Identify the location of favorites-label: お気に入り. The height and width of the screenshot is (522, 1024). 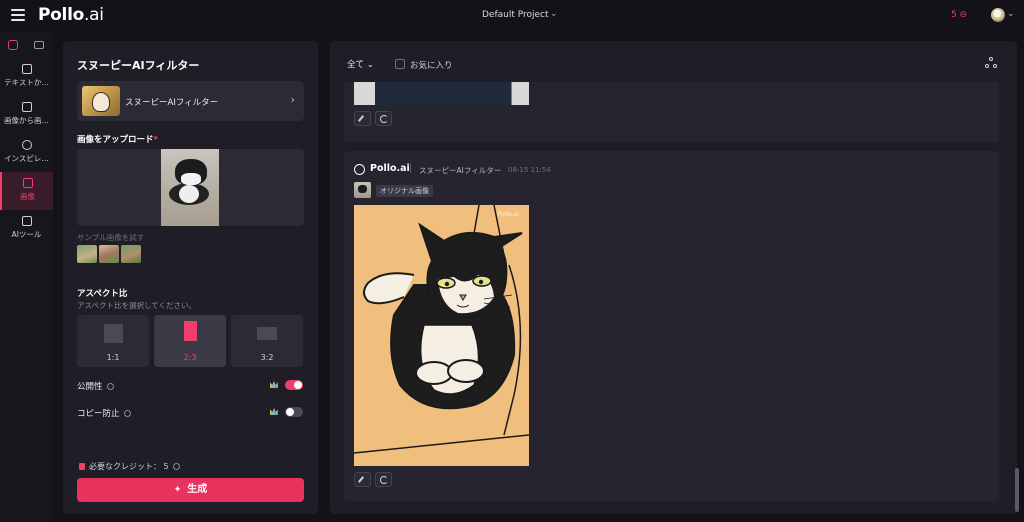
(431, 65).